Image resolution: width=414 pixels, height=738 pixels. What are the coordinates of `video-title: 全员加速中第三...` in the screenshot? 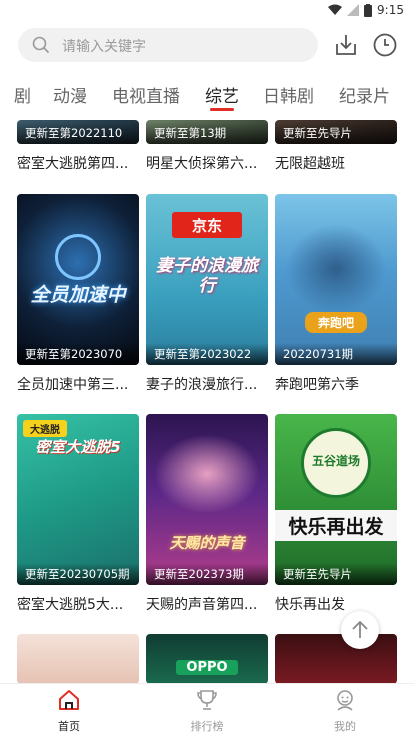 It's located at (73, 385).